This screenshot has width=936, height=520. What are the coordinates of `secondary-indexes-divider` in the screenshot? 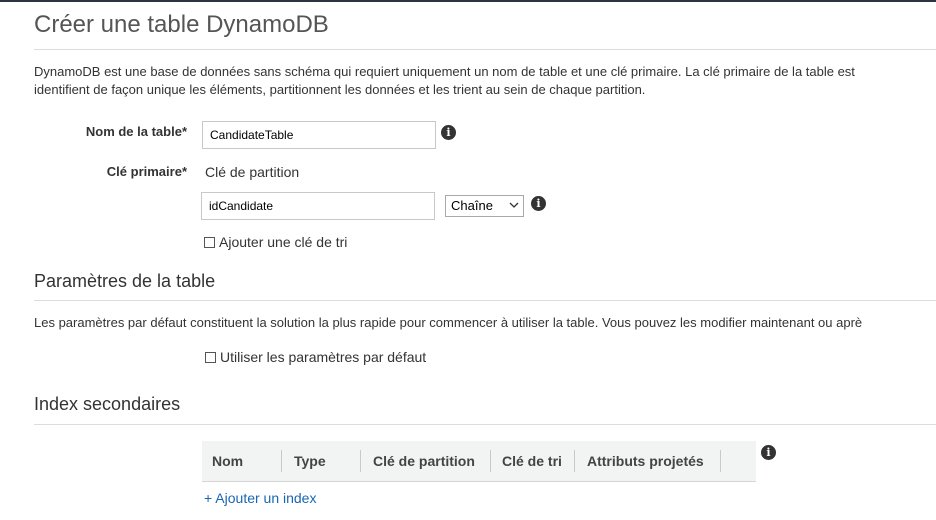 It's located at (485, 424).